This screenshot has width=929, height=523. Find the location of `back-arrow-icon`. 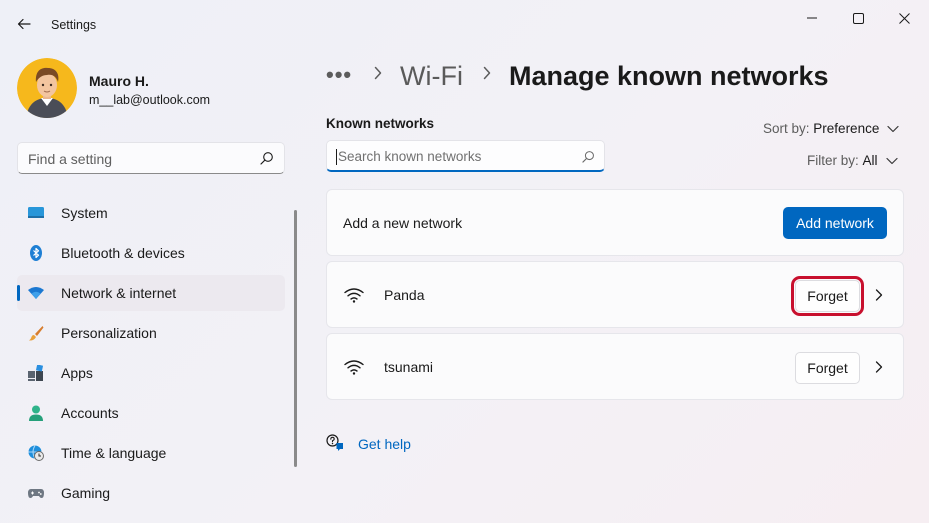

back-arrow-icon is located at coordinates (24, 24).